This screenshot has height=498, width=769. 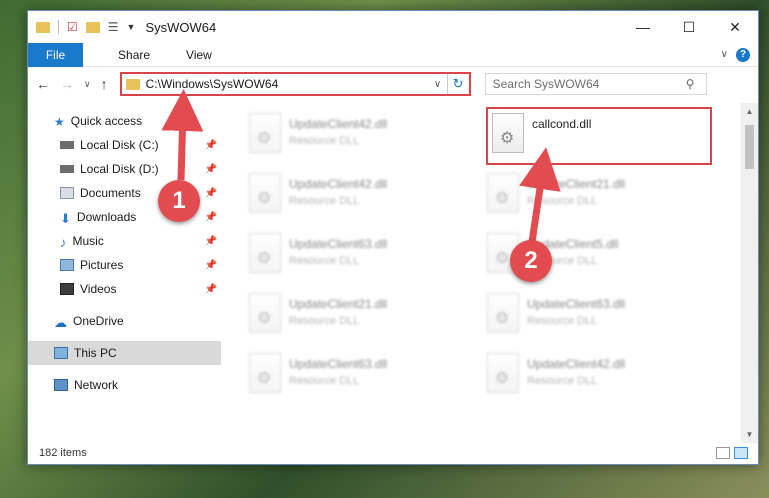 What do you see at coordinates (124, 241) in the screenshot?
I see `sidebar-item-music: ♪ Music 📌` at bounding box center [124, 241].